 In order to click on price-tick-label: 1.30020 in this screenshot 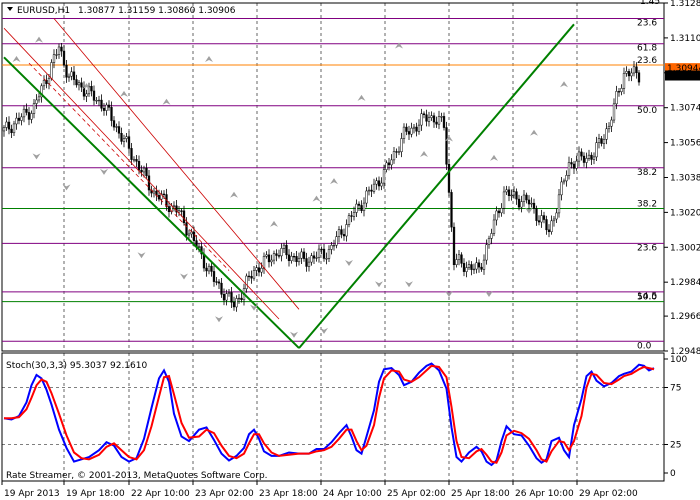, I will do `click(685, 248)`.